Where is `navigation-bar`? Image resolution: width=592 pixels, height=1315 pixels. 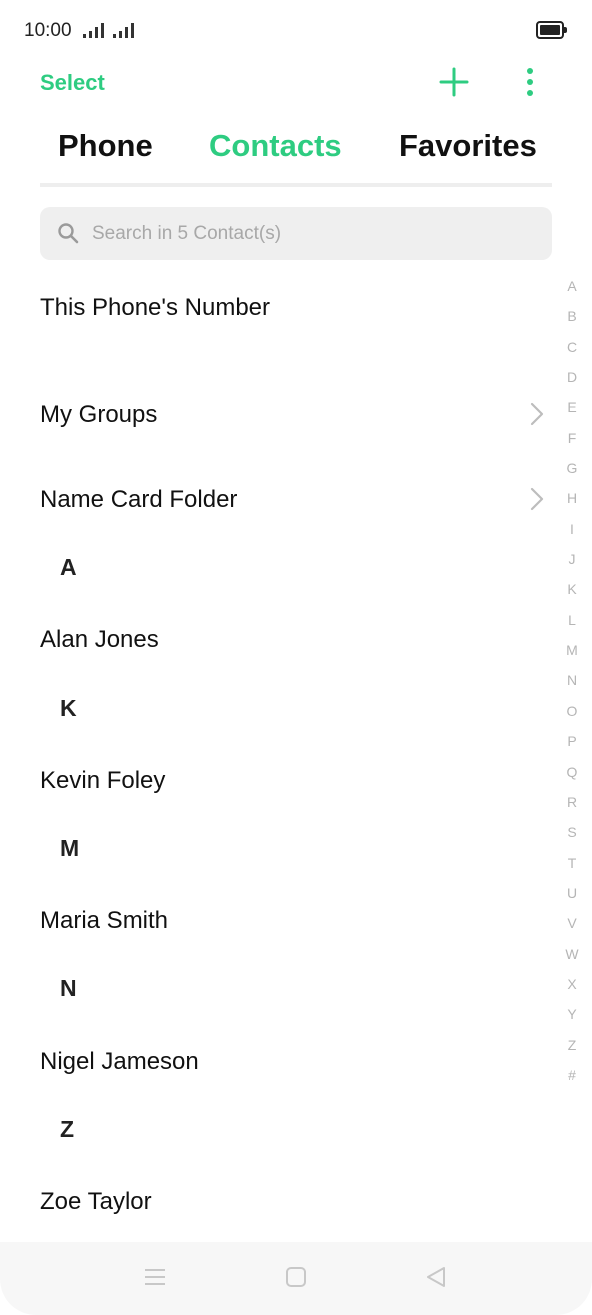 navigation-bar is located at coordinates (296, 1278).